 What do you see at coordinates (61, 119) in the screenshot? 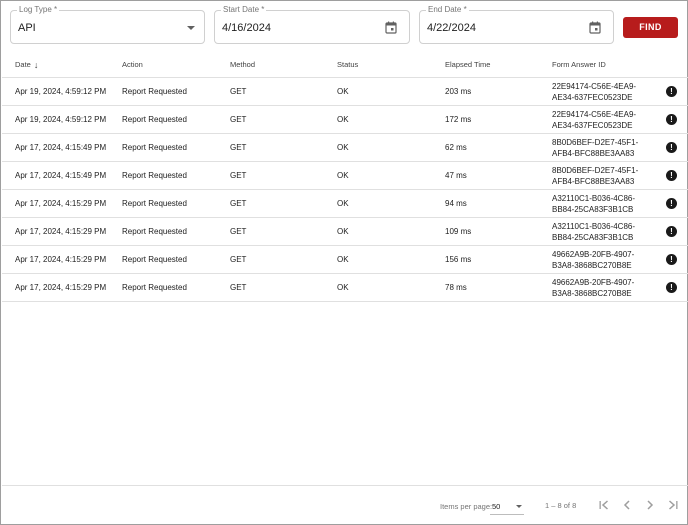
I see `cell-date: Apr 19, 2024, 4:59:12 PM` at bounding box center [61, 119].